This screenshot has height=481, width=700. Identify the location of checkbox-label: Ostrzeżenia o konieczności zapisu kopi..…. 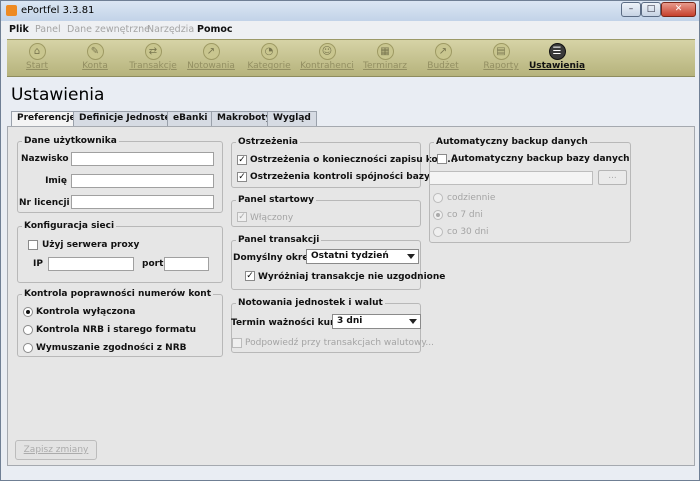
(354, 160).